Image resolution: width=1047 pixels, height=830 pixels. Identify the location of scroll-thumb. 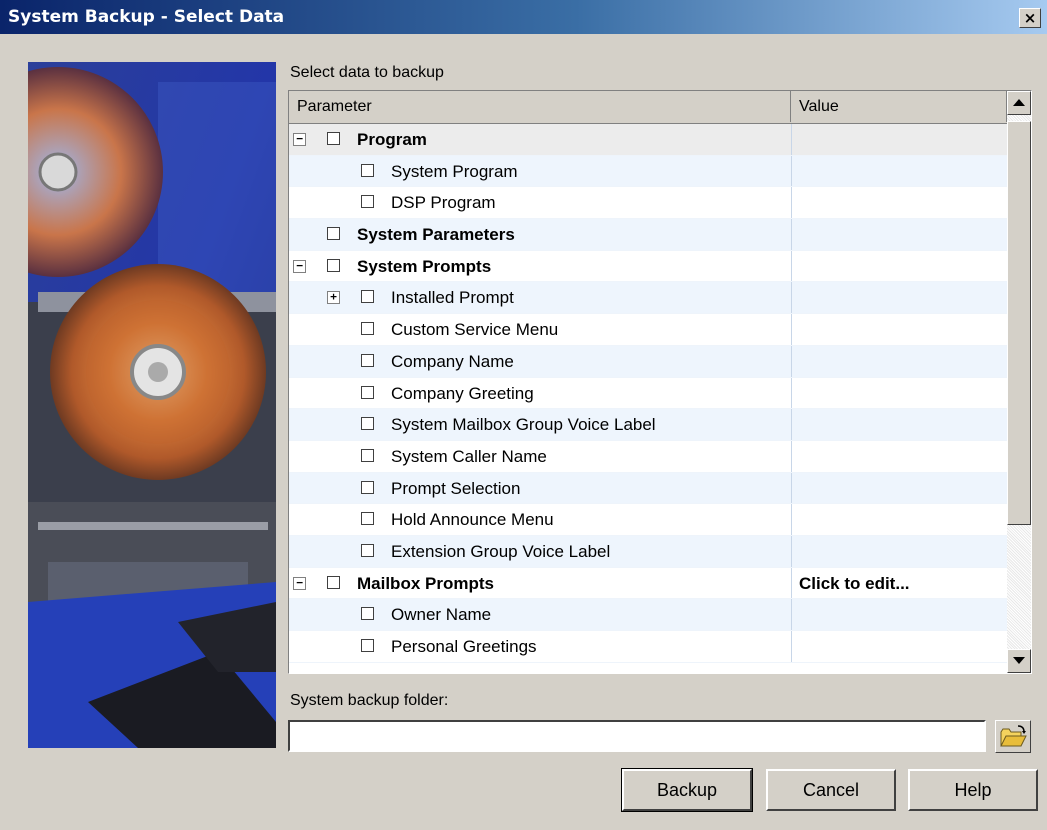
(1019, 323).